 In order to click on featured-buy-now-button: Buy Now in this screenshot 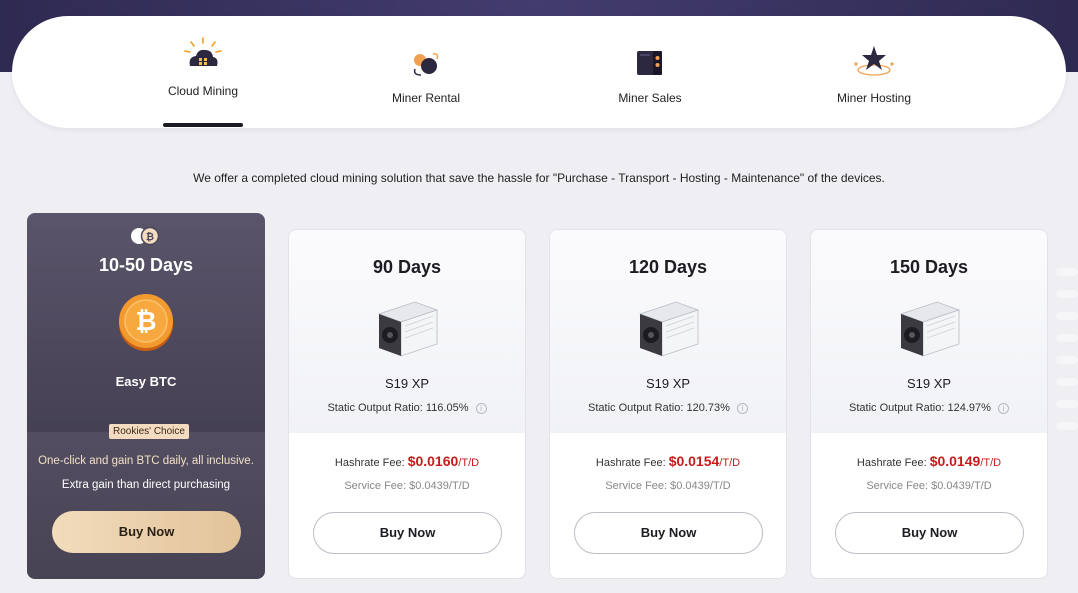, I will do `click(146, 532)`.